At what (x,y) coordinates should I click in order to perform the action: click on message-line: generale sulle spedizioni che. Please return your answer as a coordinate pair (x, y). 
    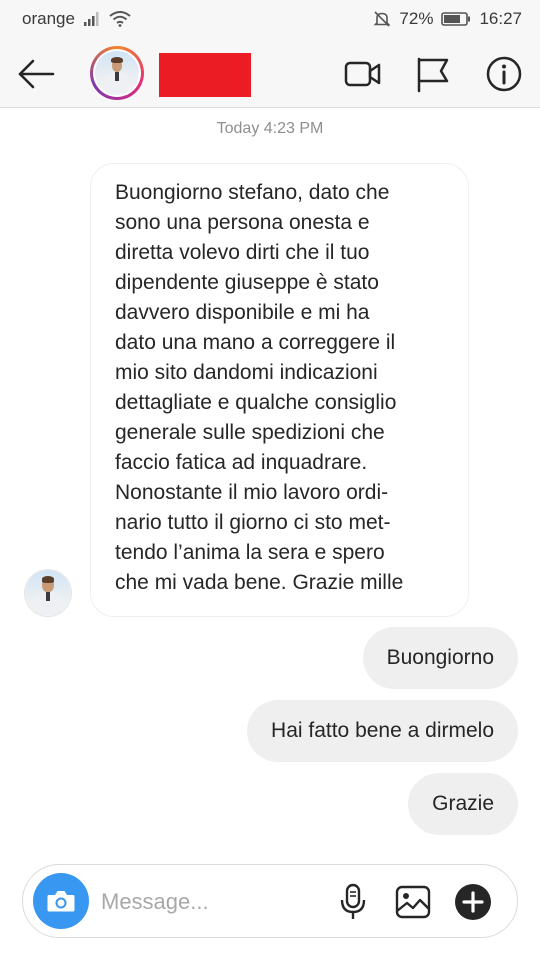
    Looking at the image, I should click on (250, 432).